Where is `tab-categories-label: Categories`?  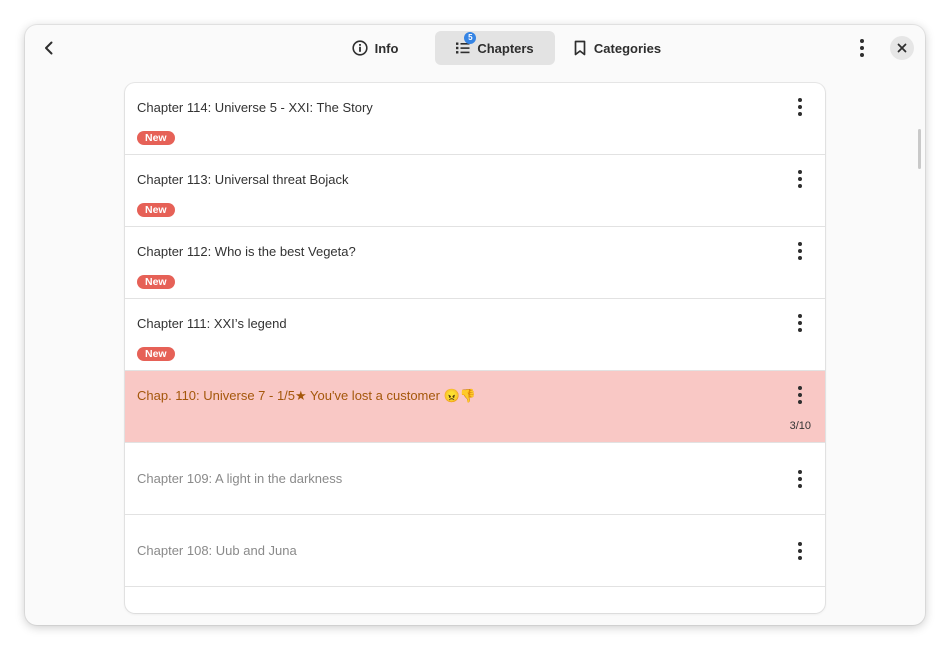
tab-categories-label: Categories is located at coordinates (627, 48).